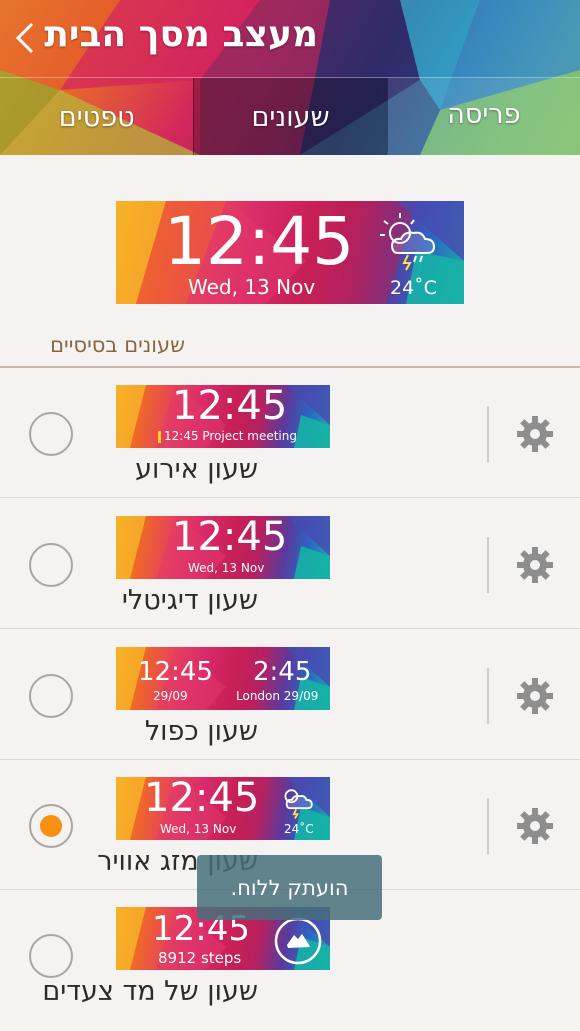  I want to click on weather-temp: 24˚C, so click(299, 829).